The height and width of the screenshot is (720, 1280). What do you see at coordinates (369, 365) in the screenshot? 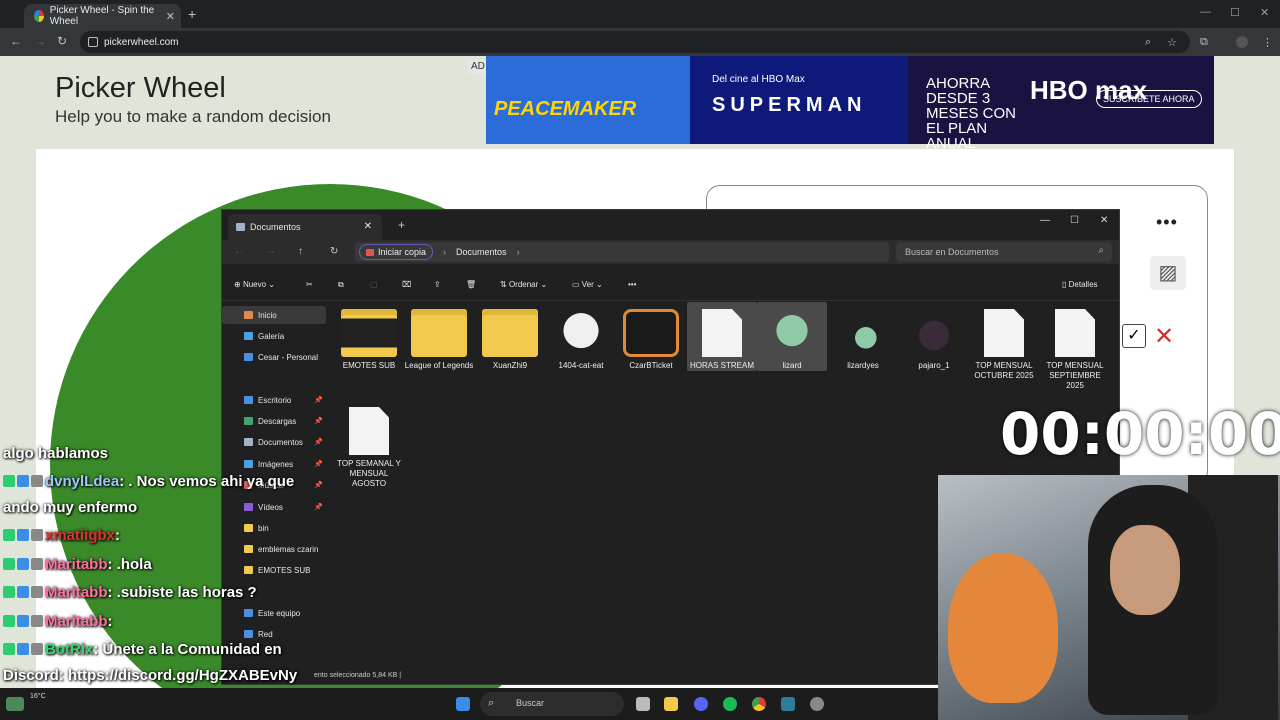
I see `file-item-label: EMOTES SUB` at bounding box center [369, 365].